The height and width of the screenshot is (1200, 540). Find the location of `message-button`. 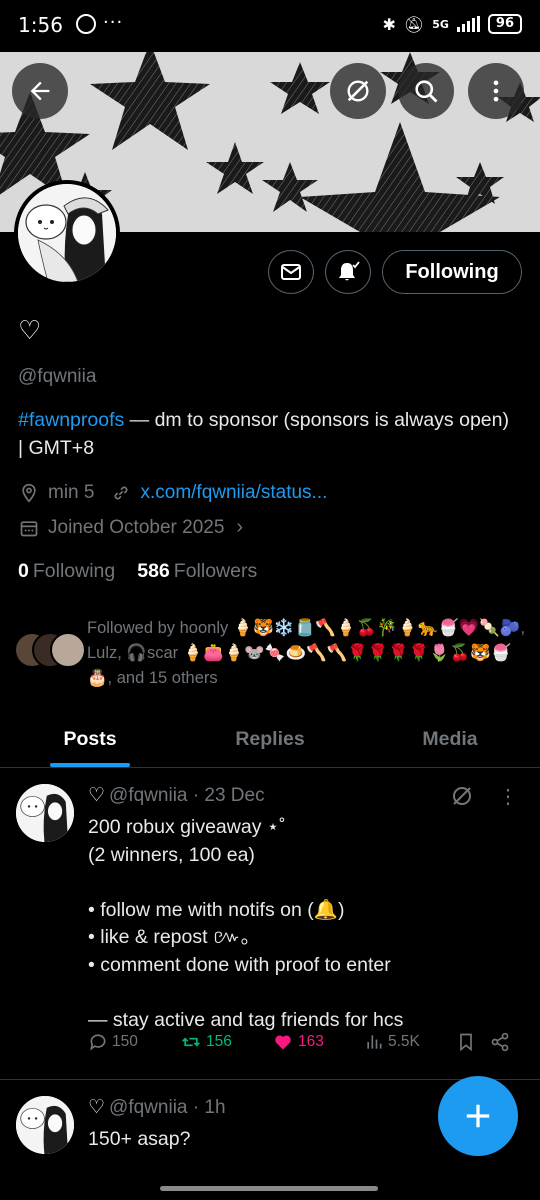

message-button is located at coordinates (291, 272).